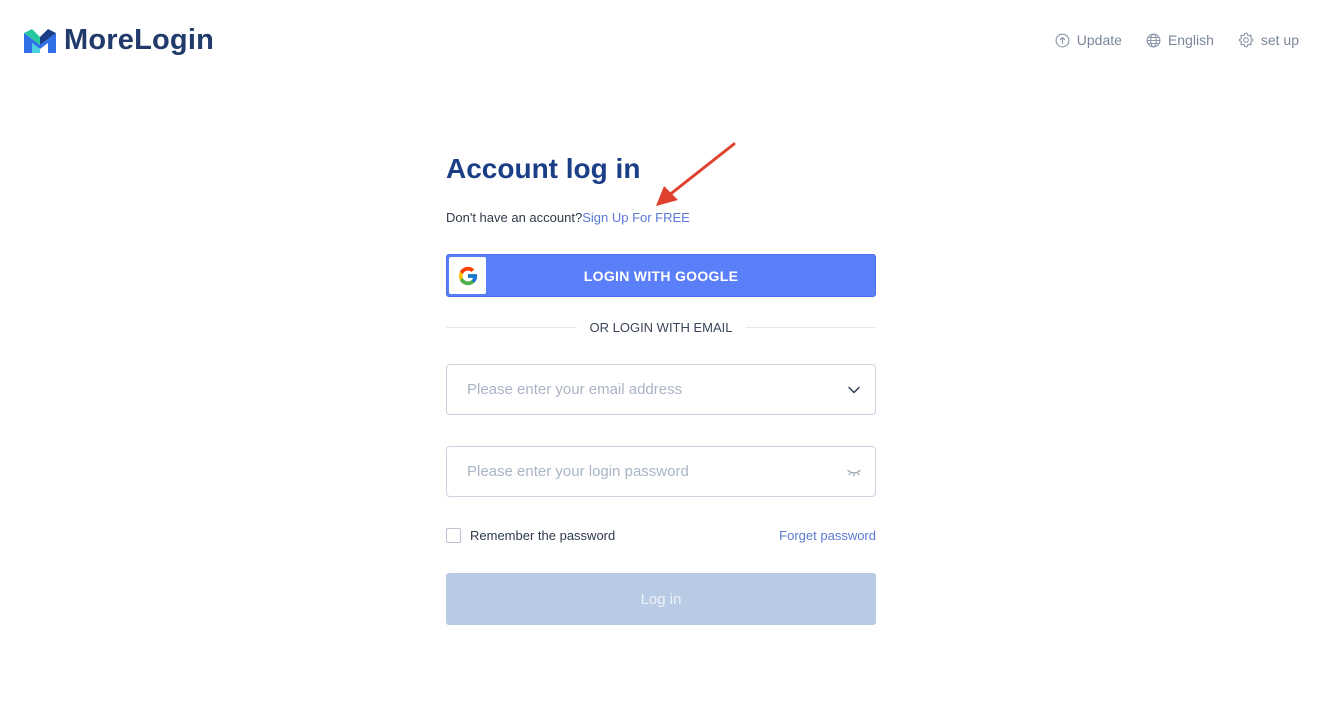  Describe the element at coordinates (543, 168) in the screenshot. I see `page-title: Account log in` at that location.